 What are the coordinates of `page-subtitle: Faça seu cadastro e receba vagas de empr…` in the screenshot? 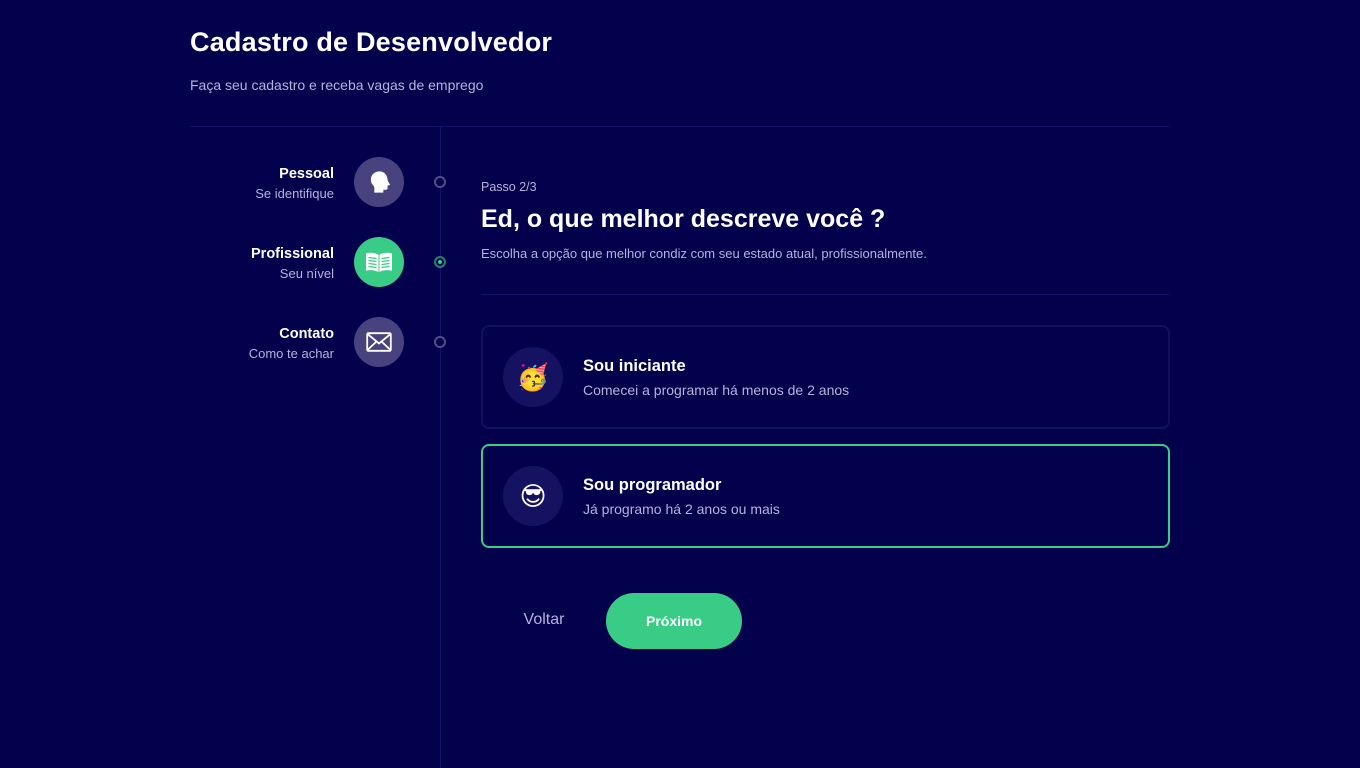 It's located at (337, 85).